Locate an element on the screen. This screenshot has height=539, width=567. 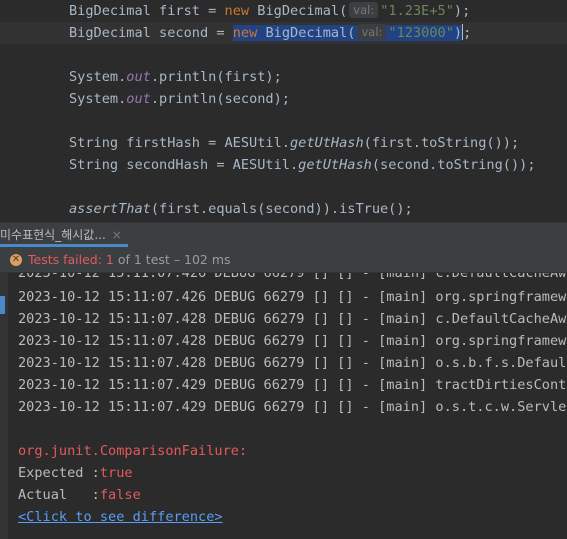
error-icon: ✕ is located at coordinates (16, 260).